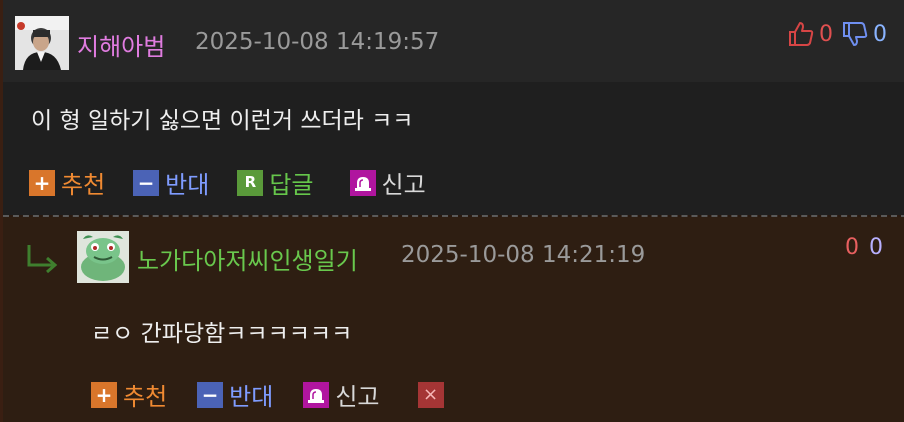 This screenshot has width=904, height=422. I want to click on comment-text: ㄹㅇ 간파당함ㅋㅋㅋㅋㅋㅋ, so click(222, 334).